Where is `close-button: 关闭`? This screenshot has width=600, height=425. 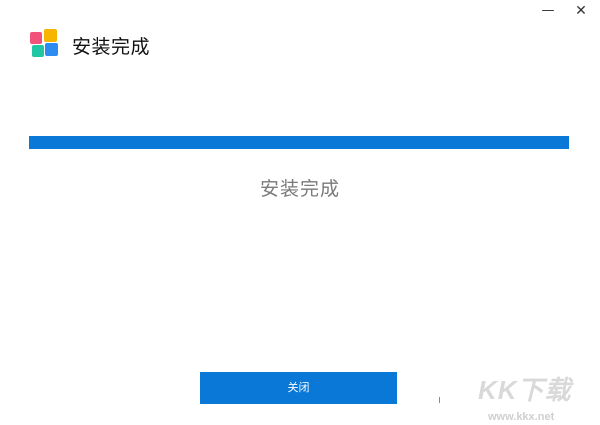 close-button: 关闭 is located at coordinates (298, 388).